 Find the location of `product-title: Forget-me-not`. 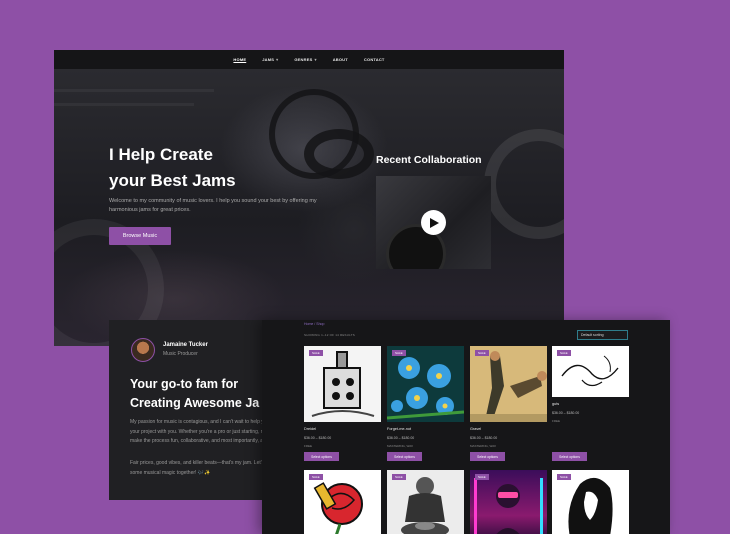

product-title: Forget-me-not is located at coordinates (399, 429).